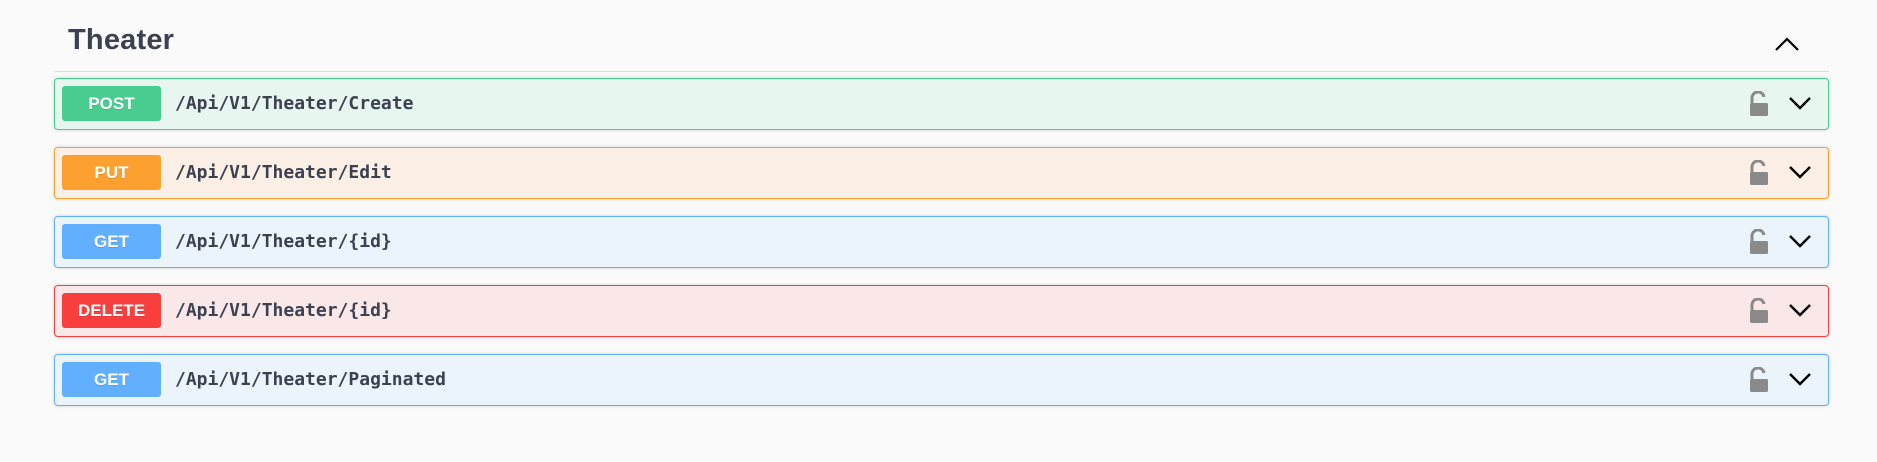 This screenshot has height=462, width=1877. What do you see at coordinates (941, 173) in the screenshot?
I see `operation-put-edit: PUT /Api/V1/Theater/Edit` at bounding box center [941, 173].